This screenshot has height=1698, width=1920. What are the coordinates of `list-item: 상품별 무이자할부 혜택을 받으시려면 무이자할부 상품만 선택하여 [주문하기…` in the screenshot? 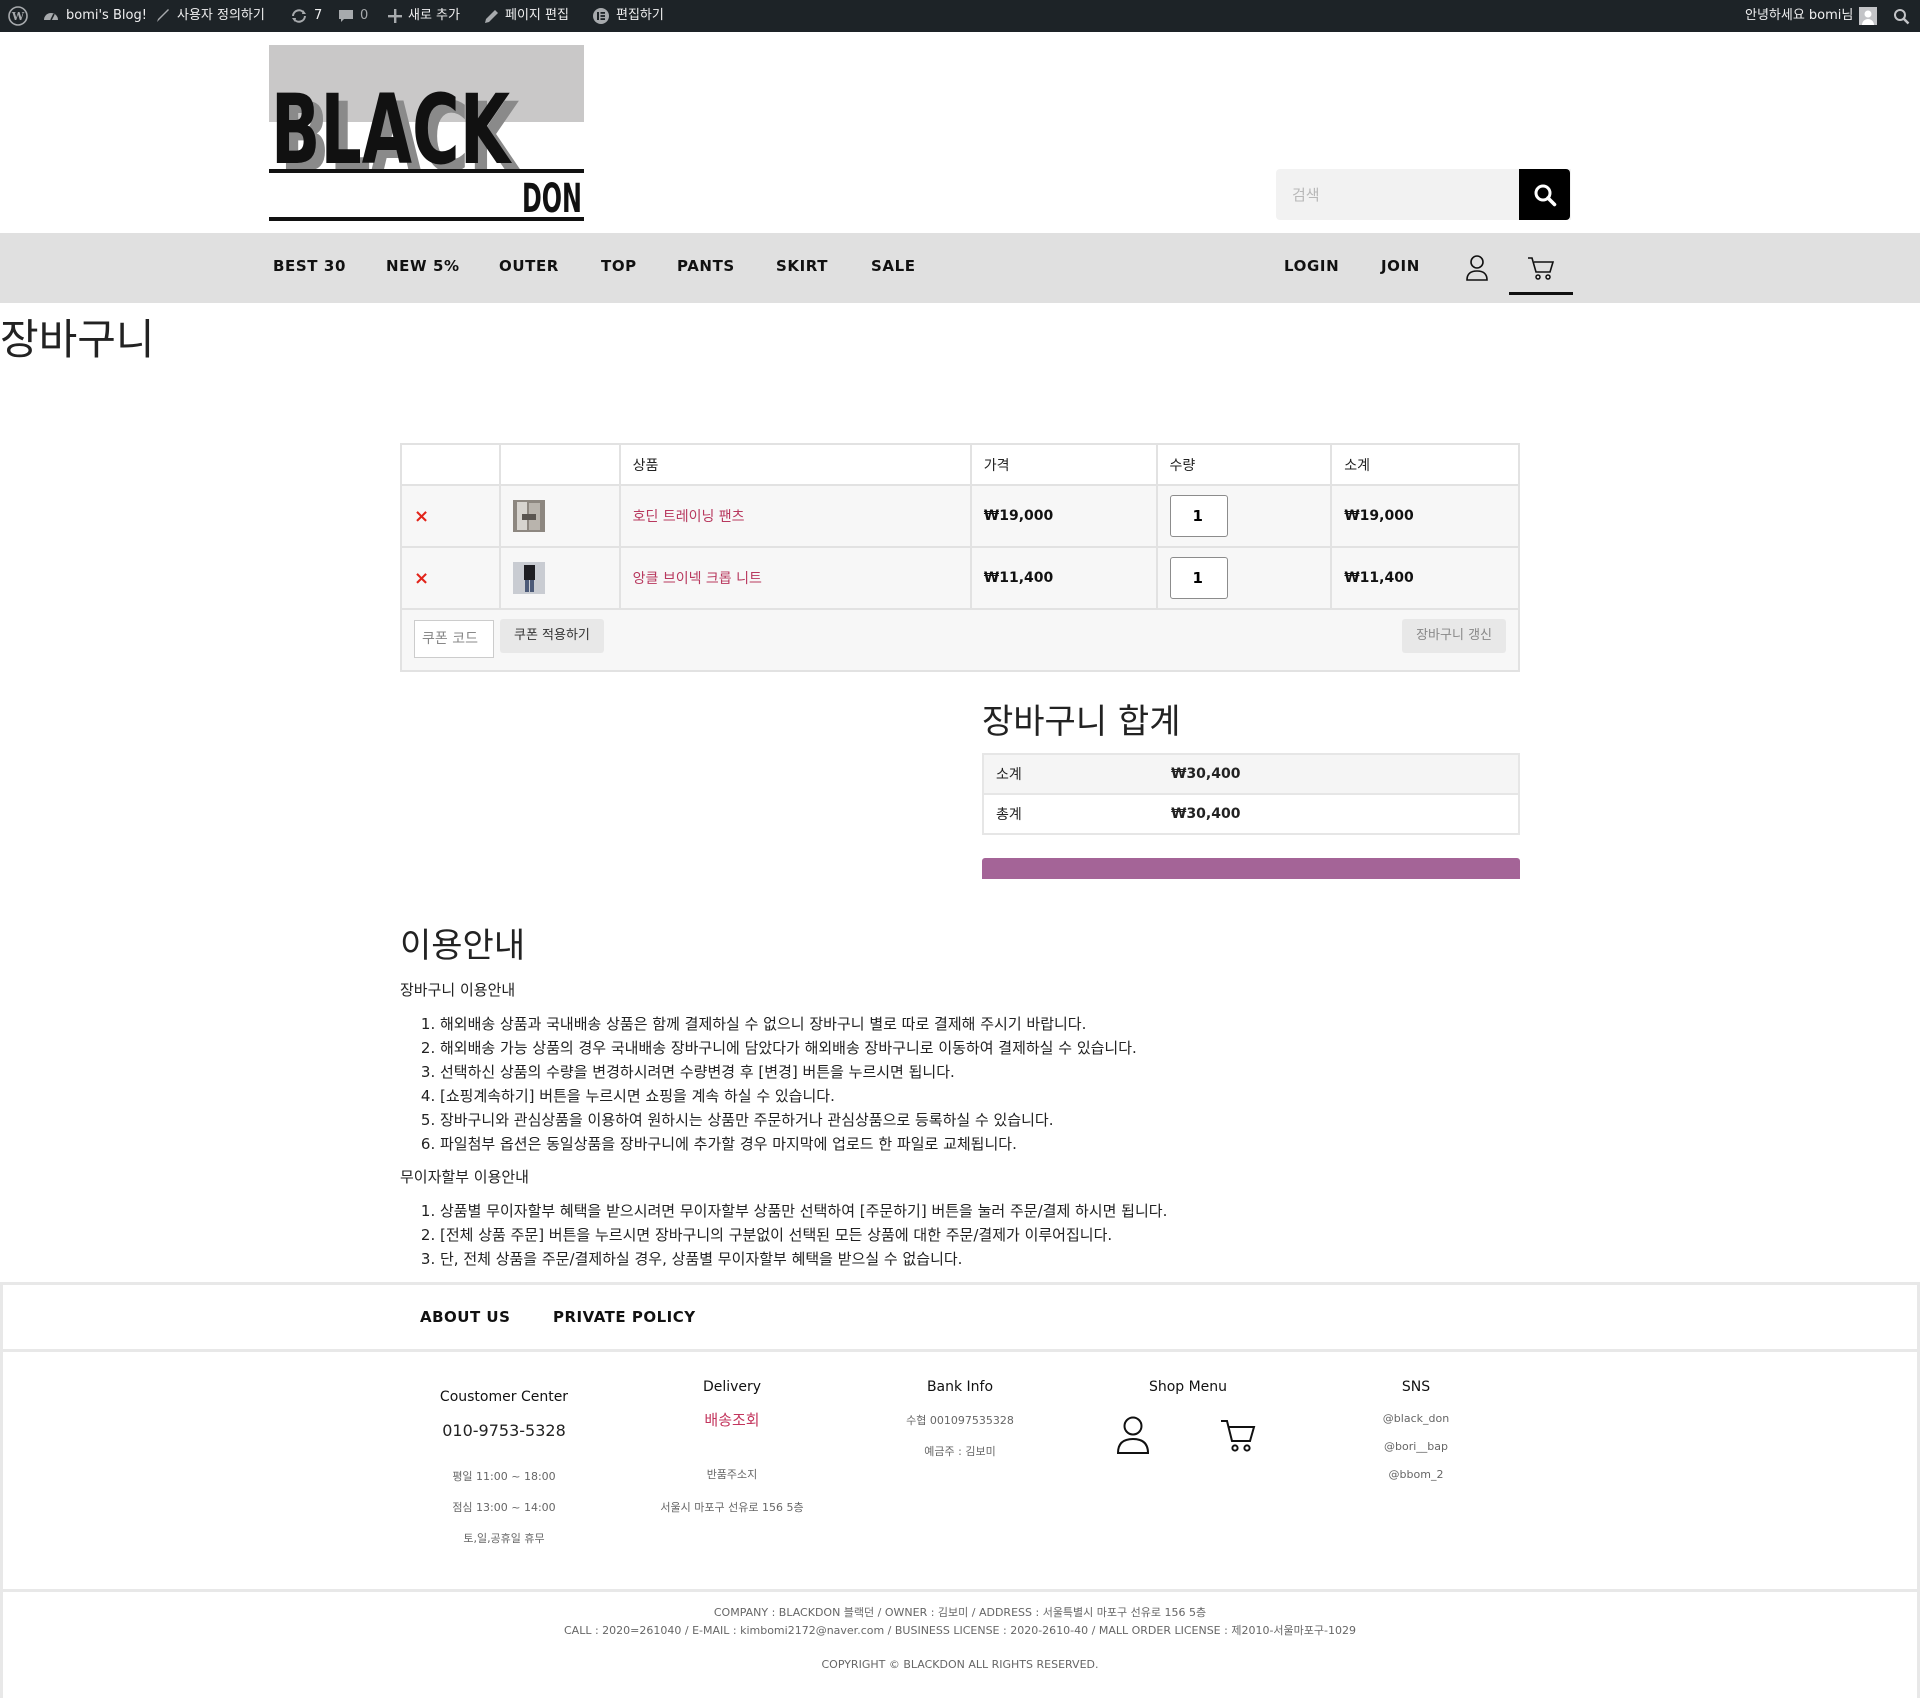 It's located at (870, 1211).